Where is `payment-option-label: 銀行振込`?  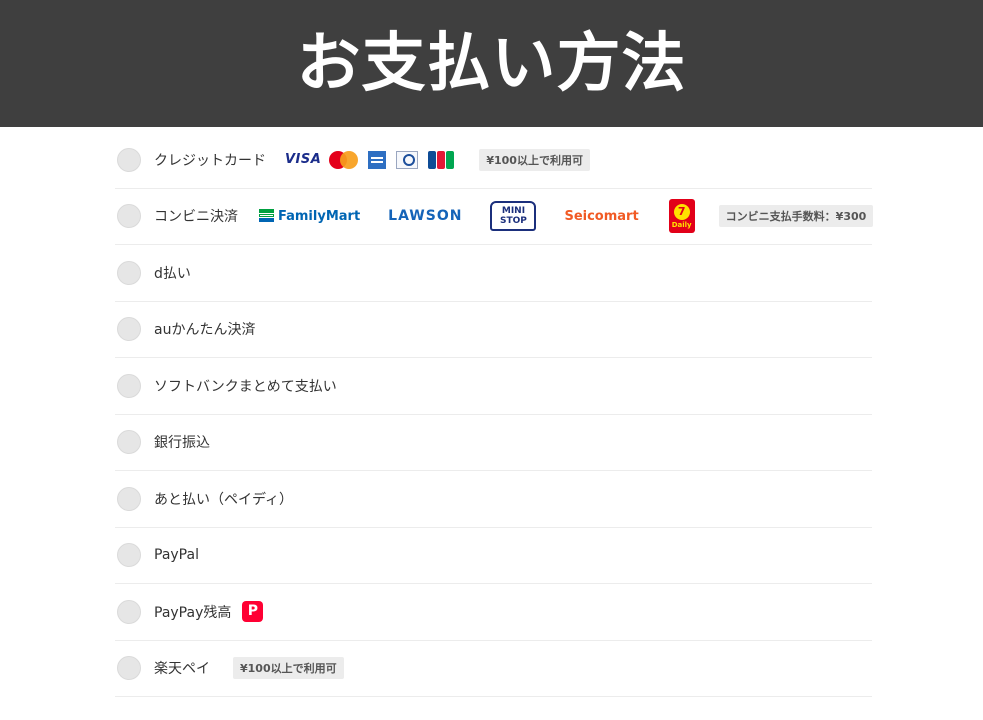 payment-option-label: 銀行振込 is located at coordinates (182, 443).